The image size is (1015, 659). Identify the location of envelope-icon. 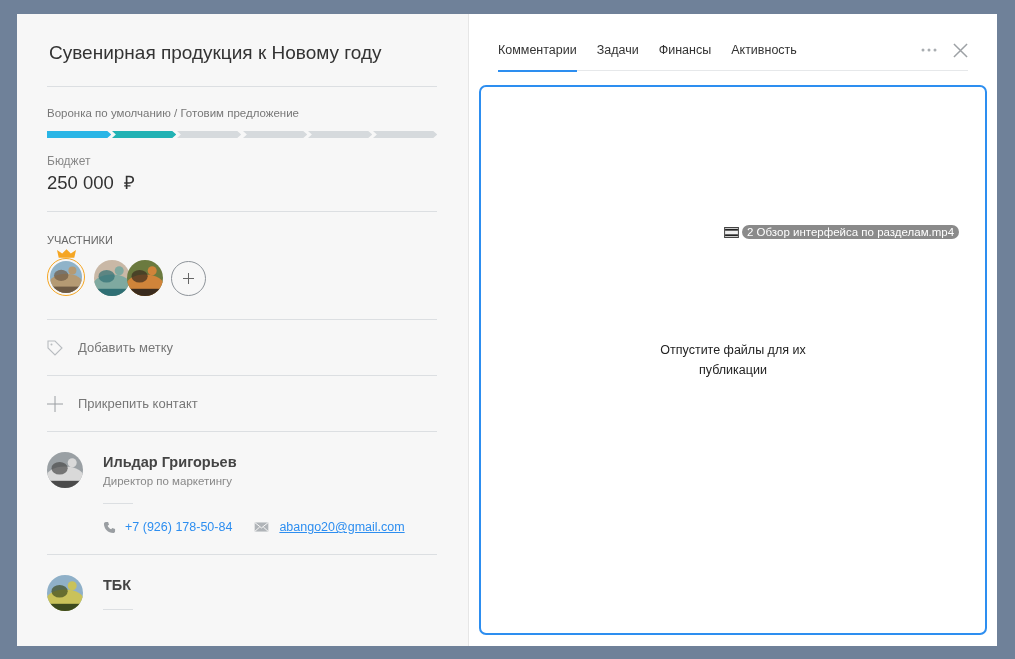
(262, 527).